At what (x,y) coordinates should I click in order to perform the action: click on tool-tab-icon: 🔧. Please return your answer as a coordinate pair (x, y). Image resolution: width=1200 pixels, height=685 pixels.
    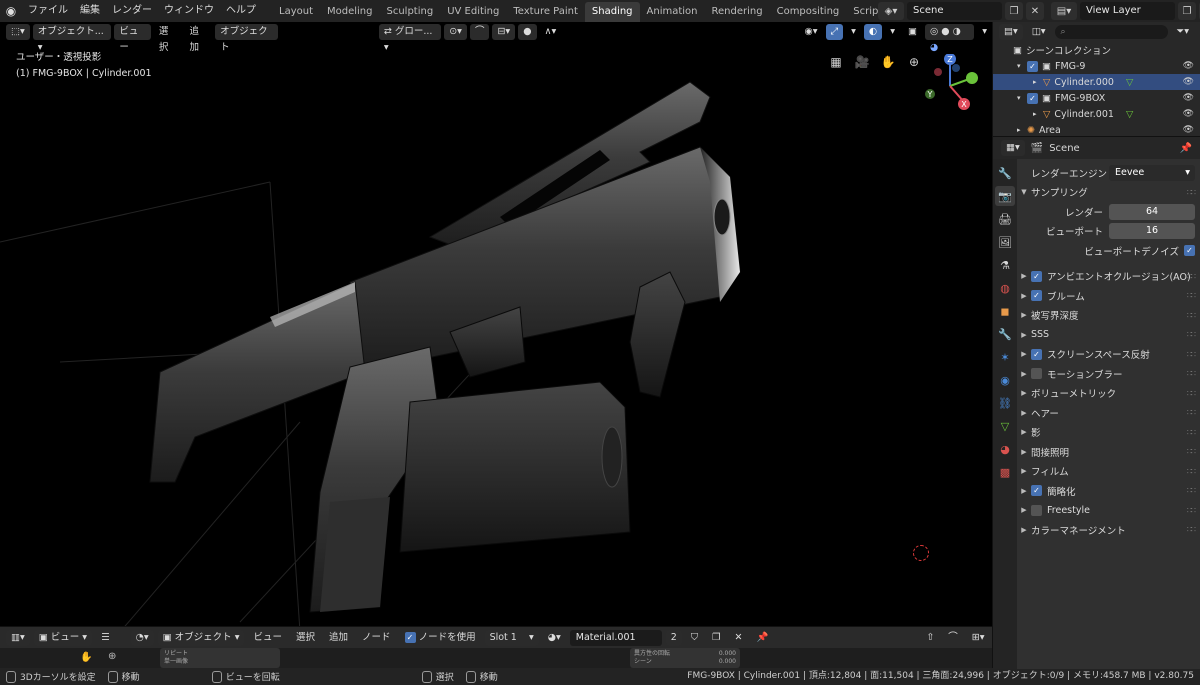
    Looking at the image, I should click on (1005, 173).